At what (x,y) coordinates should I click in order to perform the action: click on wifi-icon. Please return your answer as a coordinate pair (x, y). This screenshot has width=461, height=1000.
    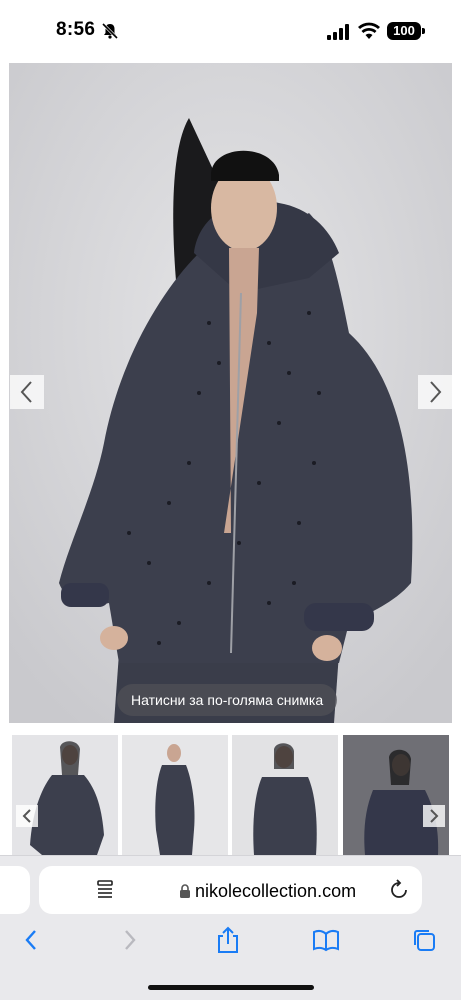
    Looking at the image, I should click on (369, 30).